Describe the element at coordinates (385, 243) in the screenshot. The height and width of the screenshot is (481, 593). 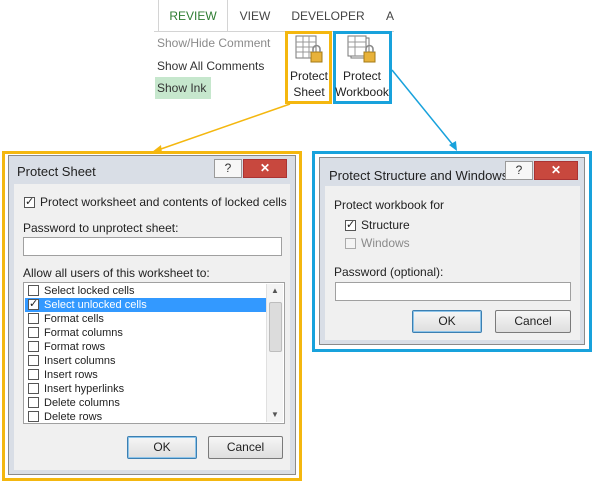
I see `windows-label: Windows` at that location.